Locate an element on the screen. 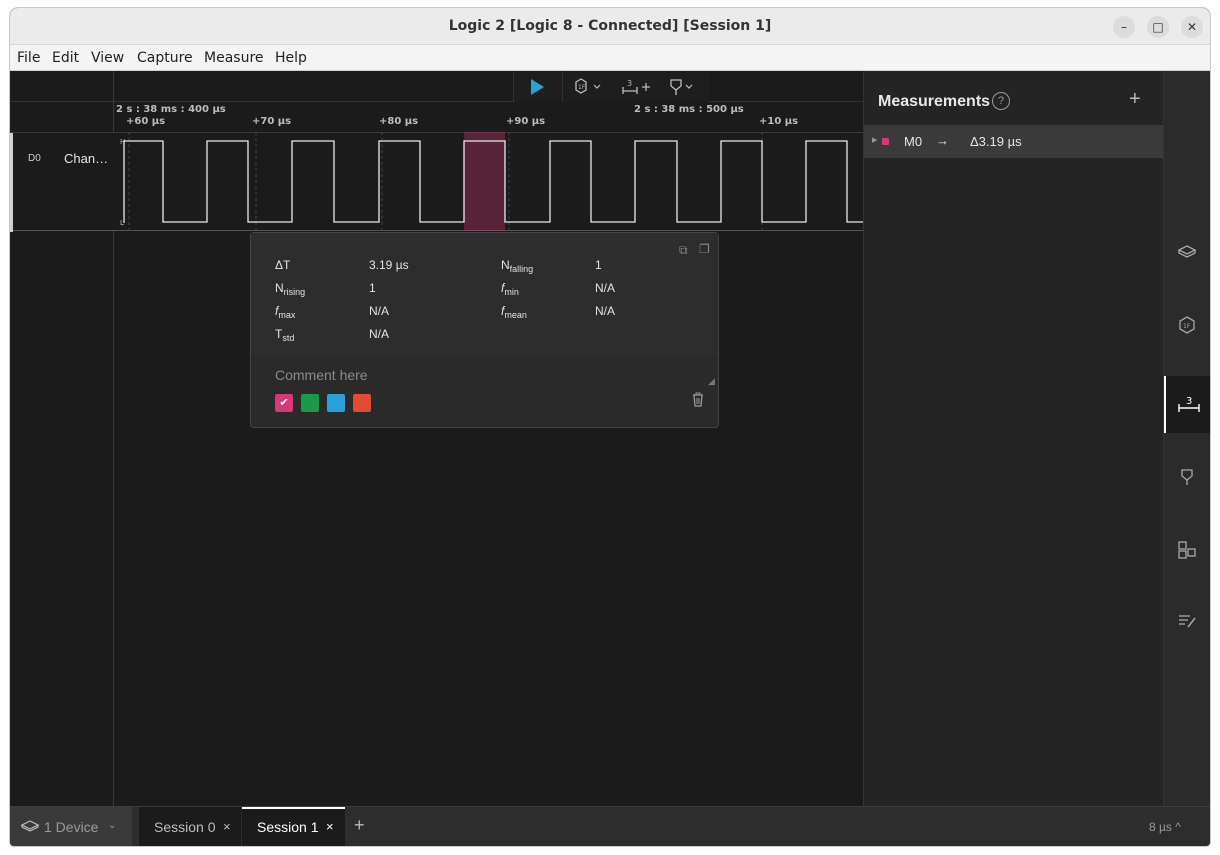 The image size is (1220, 855). menu-view: View is located at coordinates (107, 58).